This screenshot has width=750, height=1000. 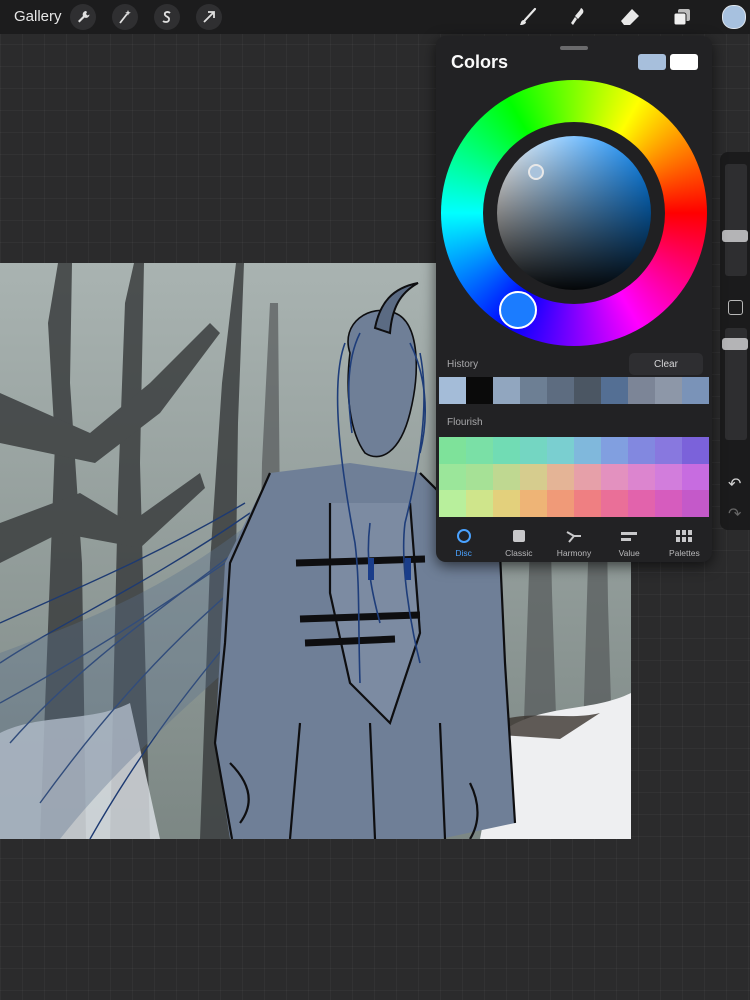 I want to click on smudge-tool-button, so click(x=578, y=17).